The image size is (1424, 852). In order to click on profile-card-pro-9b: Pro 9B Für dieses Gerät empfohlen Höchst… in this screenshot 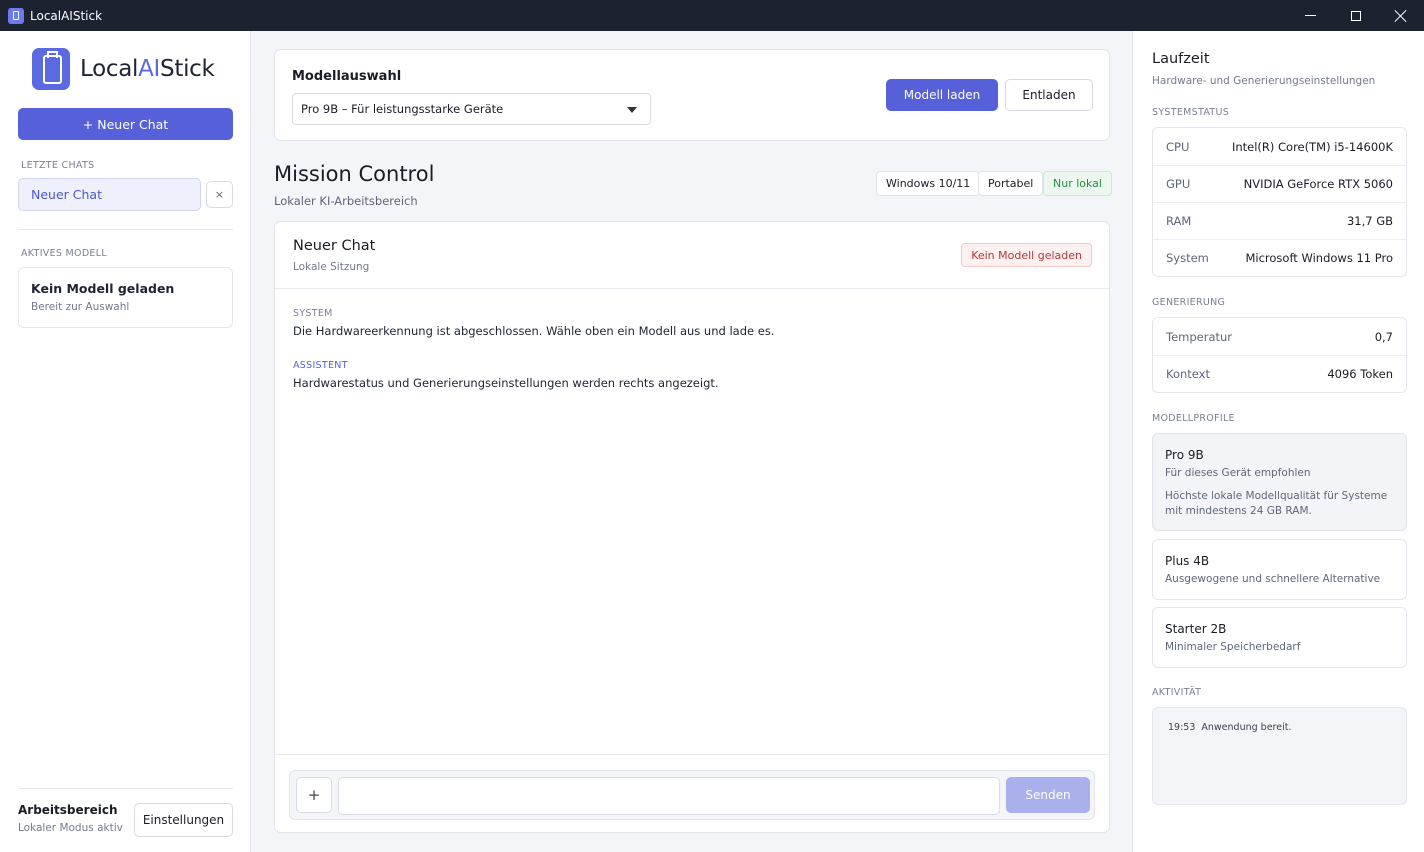, I will do `click(1279, 482)`.